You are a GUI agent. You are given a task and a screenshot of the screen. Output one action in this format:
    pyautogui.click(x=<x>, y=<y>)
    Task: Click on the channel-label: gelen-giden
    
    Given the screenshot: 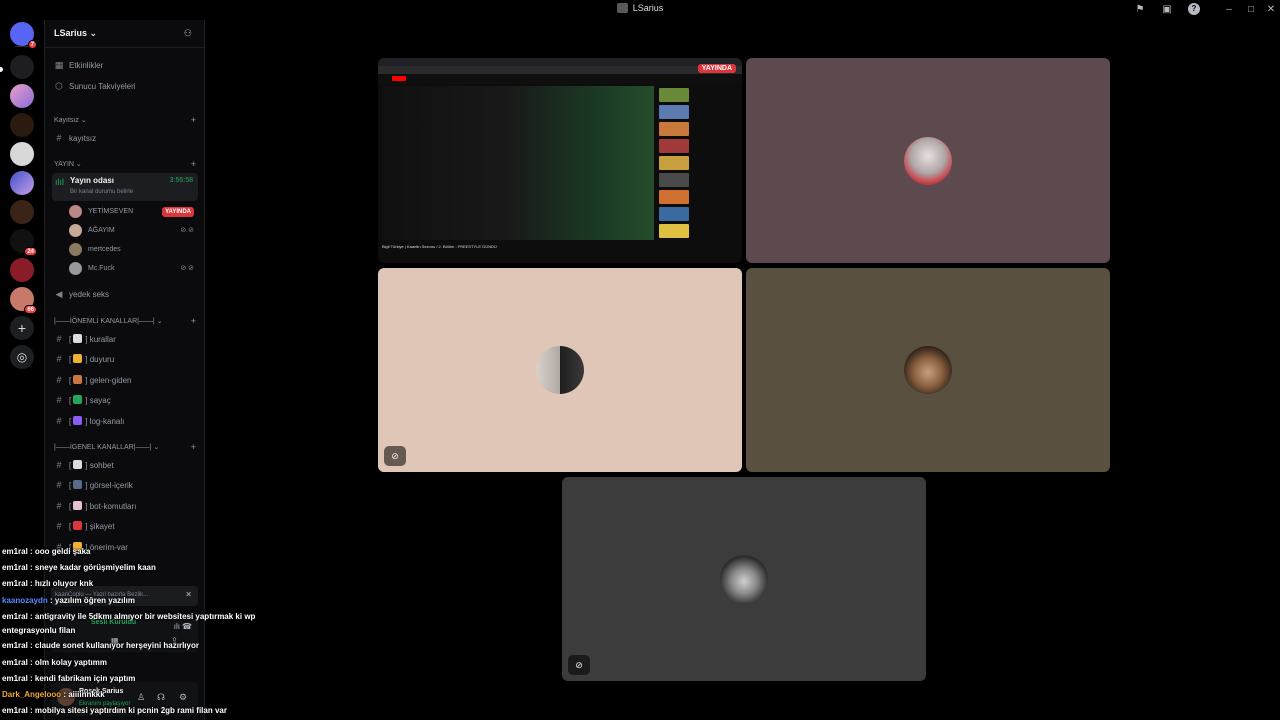 What is the action you would take?
    pyautogui.click(x=110, y=380)
    